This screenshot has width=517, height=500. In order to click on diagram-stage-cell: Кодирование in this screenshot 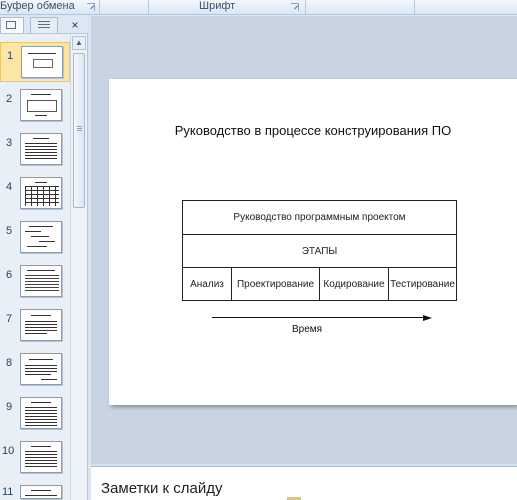, I will do `click(354, 284)`.